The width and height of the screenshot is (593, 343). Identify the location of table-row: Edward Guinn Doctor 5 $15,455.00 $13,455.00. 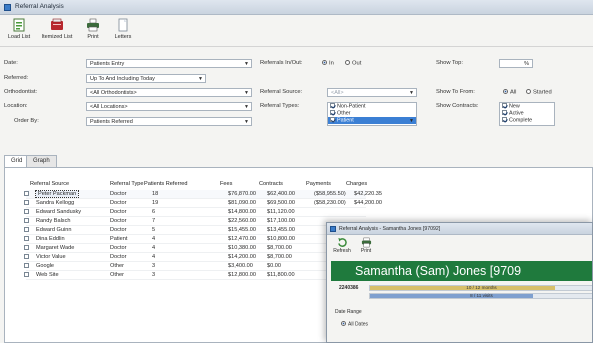
(195, 230).